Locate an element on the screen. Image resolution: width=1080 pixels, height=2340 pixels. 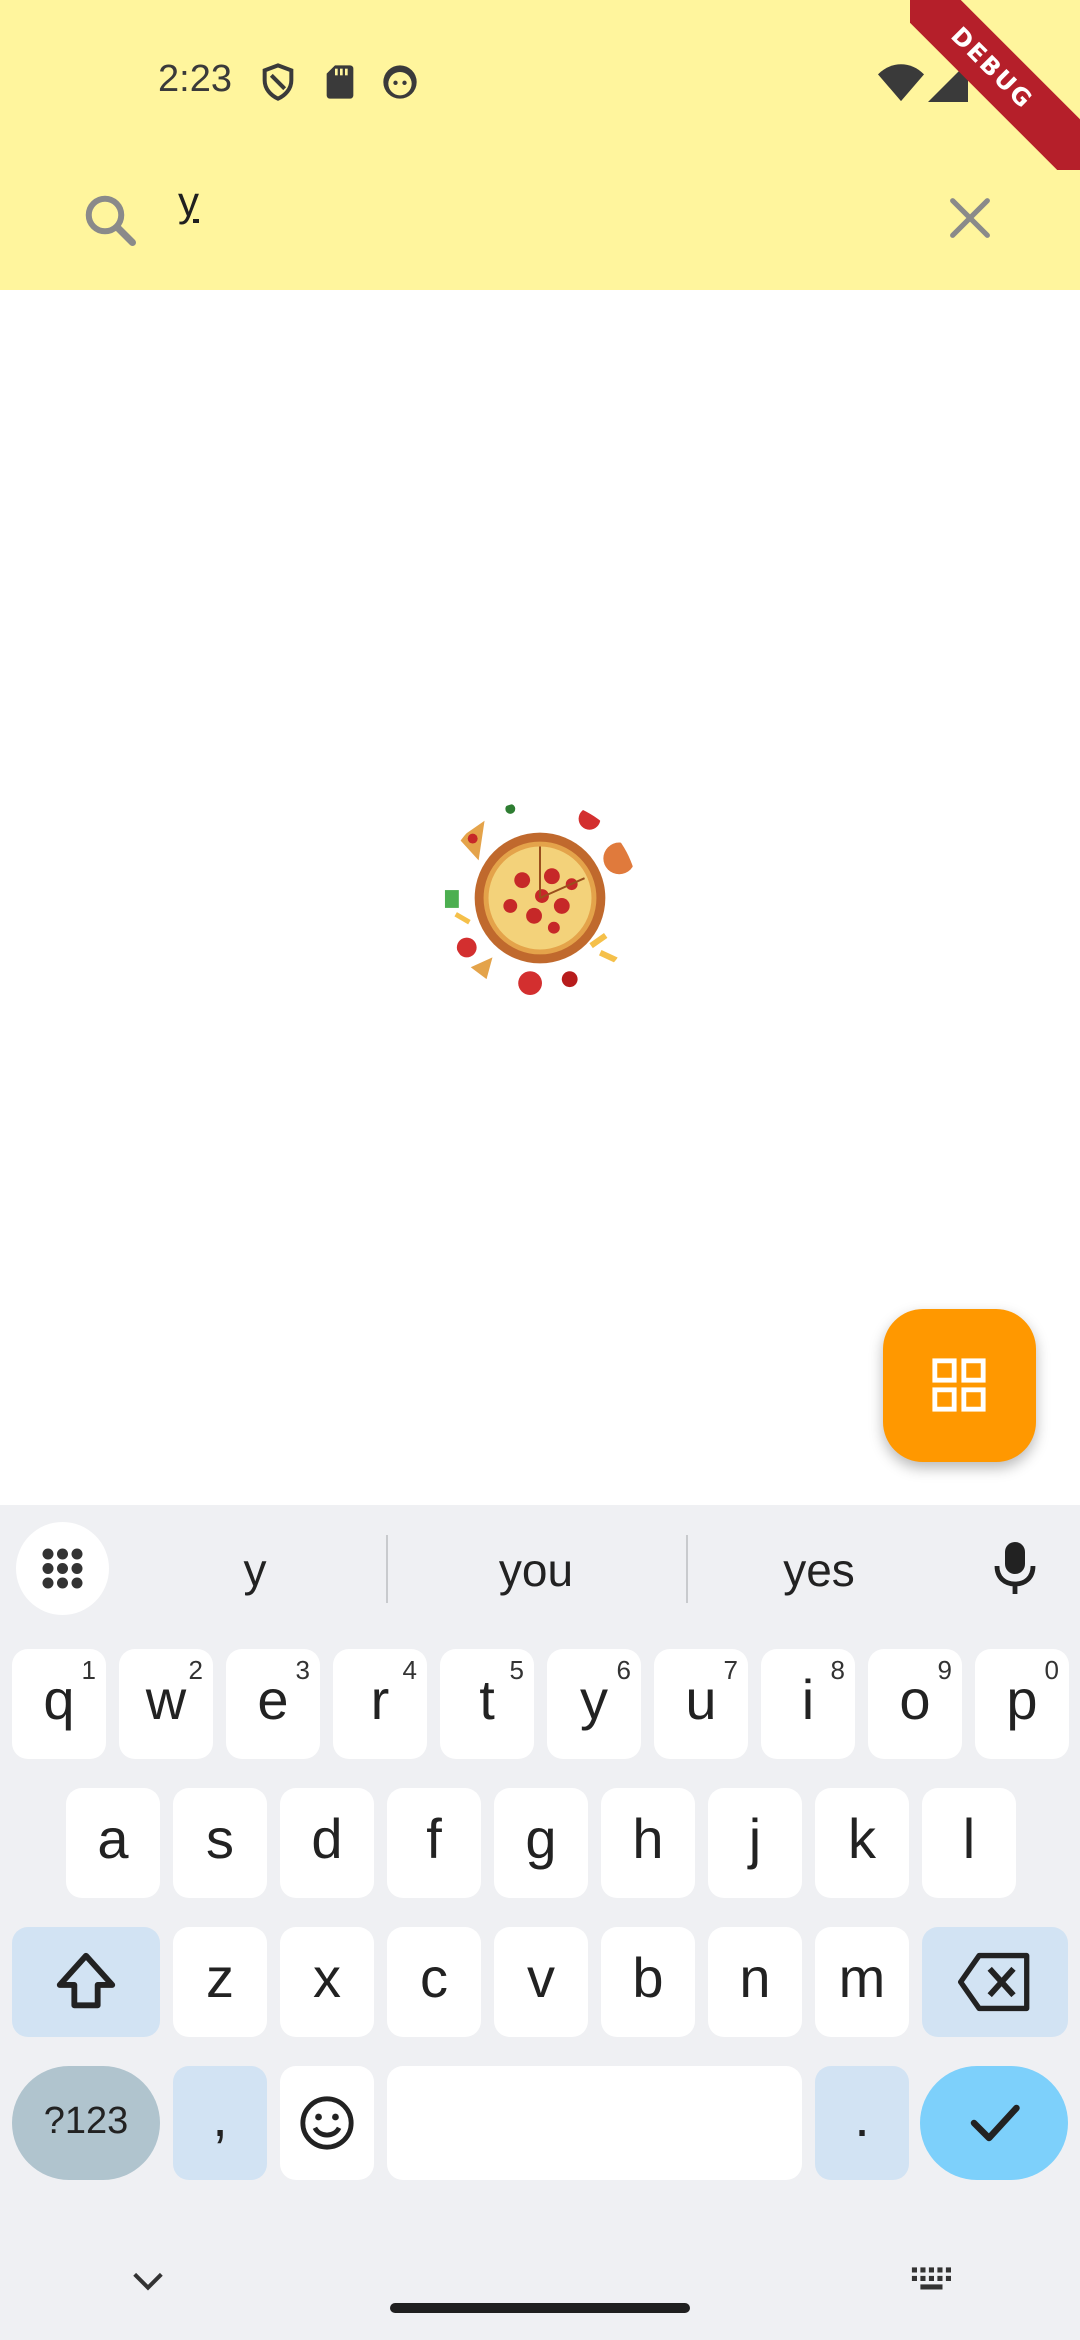
suggestion-bar: y you yes is located at coordinates (540, 1570).